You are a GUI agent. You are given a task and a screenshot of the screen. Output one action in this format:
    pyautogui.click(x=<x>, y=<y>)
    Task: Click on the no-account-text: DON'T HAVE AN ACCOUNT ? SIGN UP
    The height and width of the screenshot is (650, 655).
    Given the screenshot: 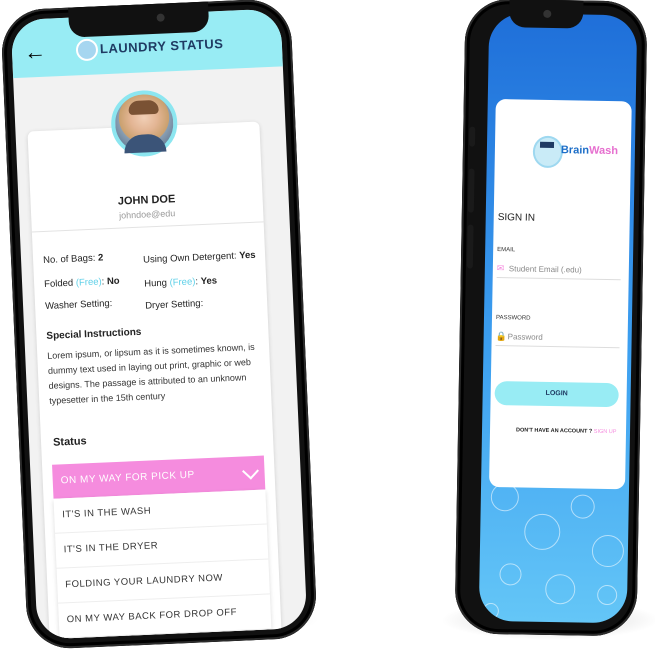 What is the action you would take?
    pyautogui.click(x=566, y=431)
    